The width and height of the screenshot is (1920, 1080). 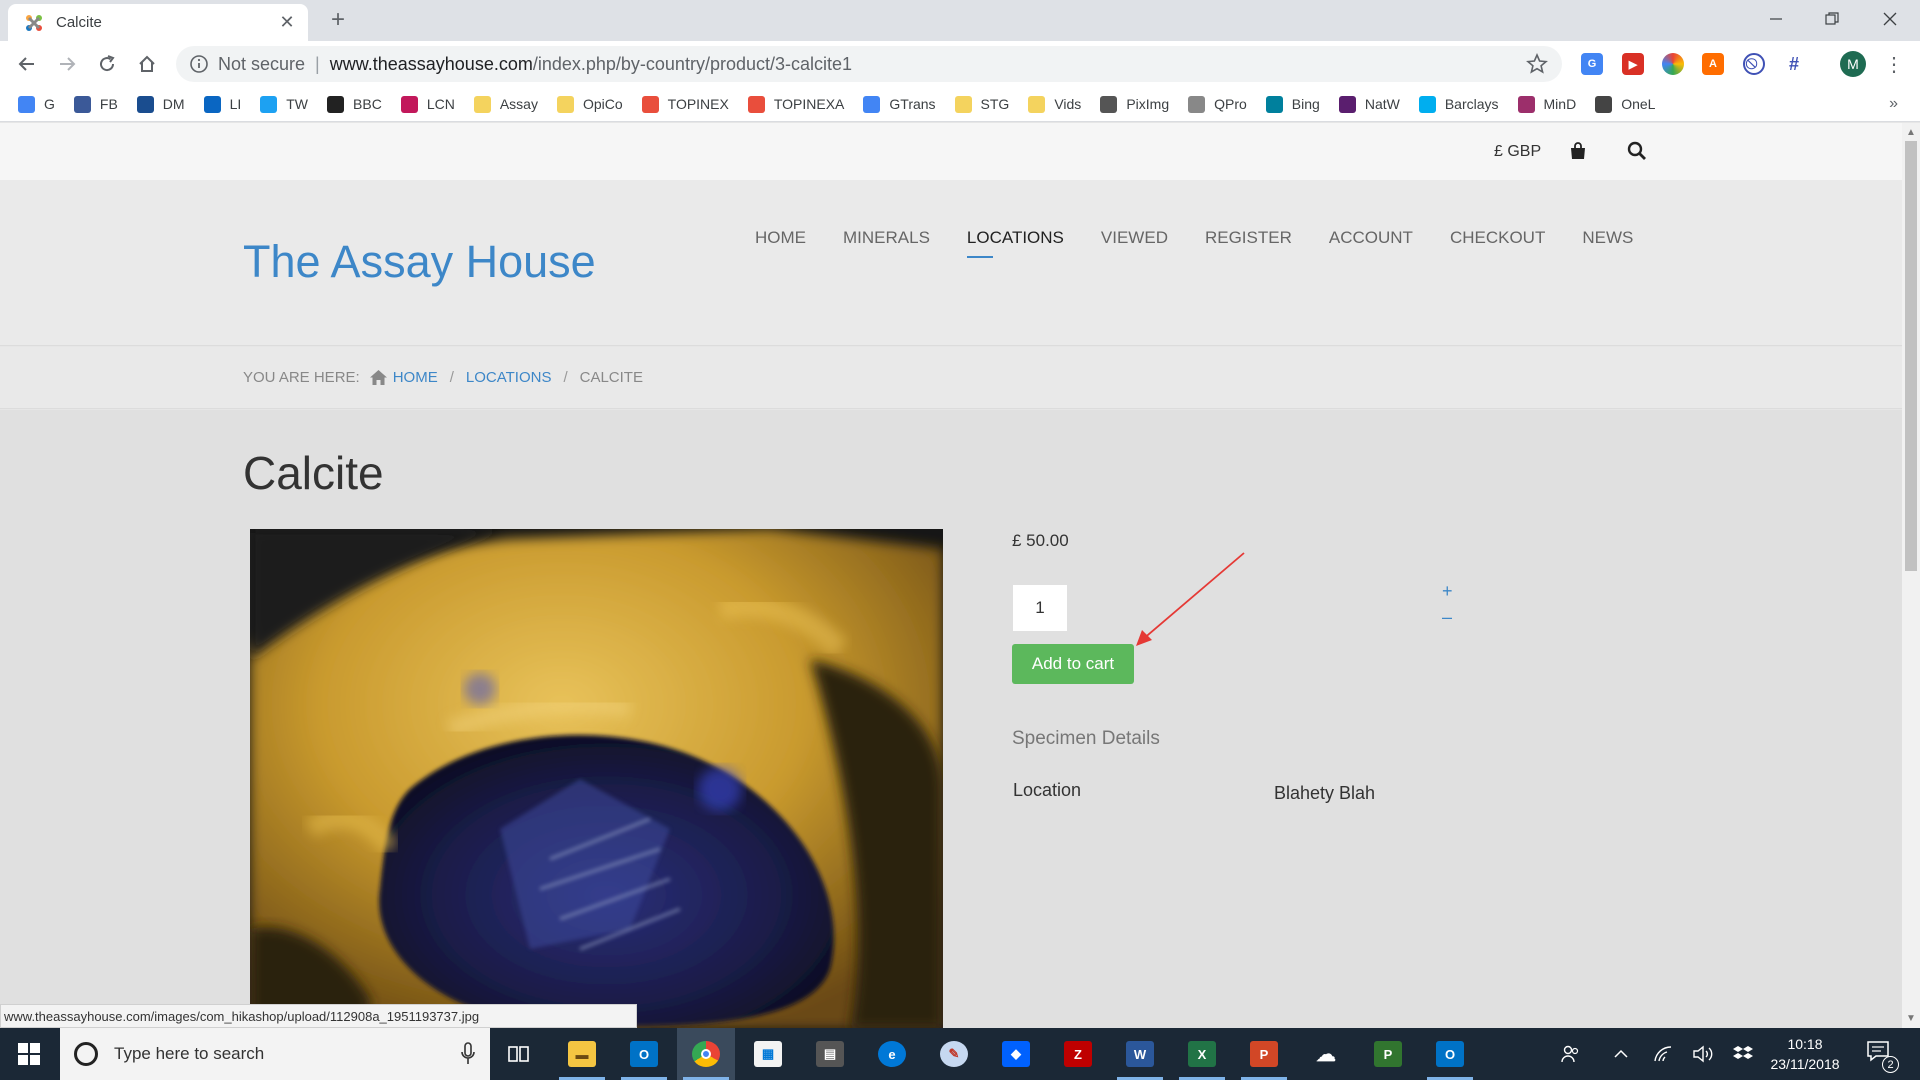 I want to click on windows-start-icon, so click(x=29, y=1054).